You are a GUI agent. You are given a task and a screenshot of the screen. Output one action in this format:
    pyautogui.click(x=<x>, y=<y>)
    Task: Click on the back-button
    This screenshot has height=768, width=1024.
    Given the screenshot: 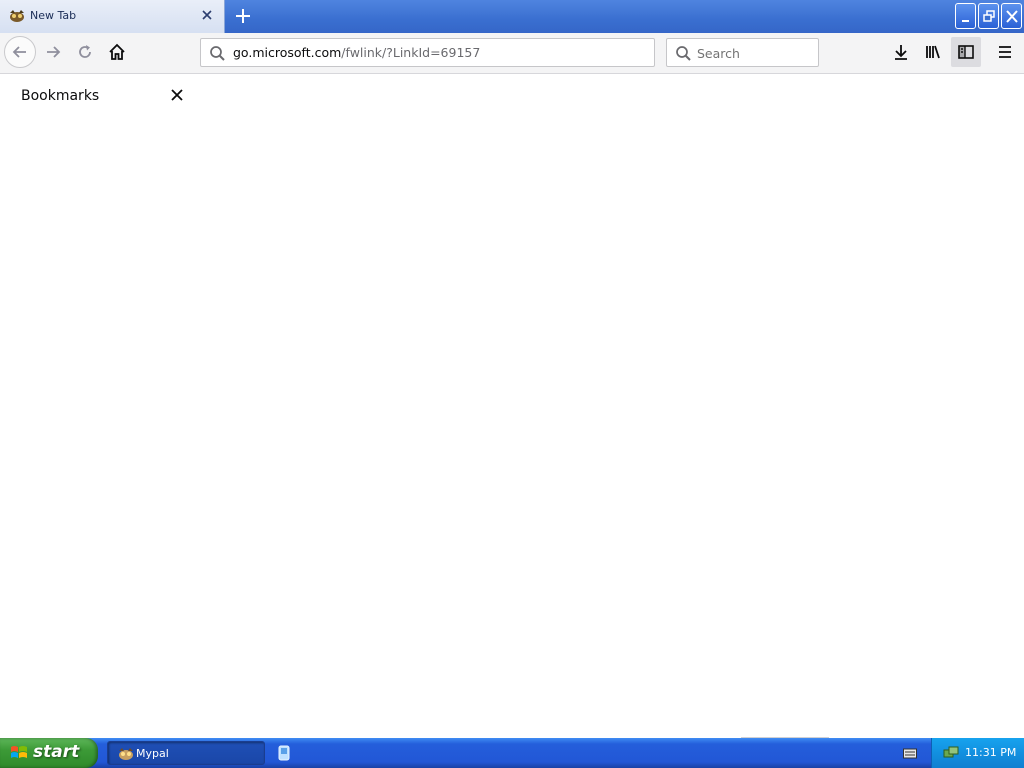 What is the action you would take?
    pyautogui.click(x=20, y=52)
    